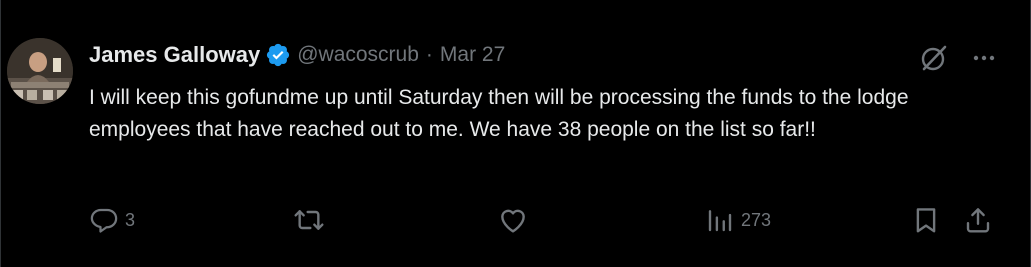 The image size is (1031, 267). What do you see at coordinates (738, 220) in the screenshot?
I see `views-button: 273` at bounding box center [738, 220].